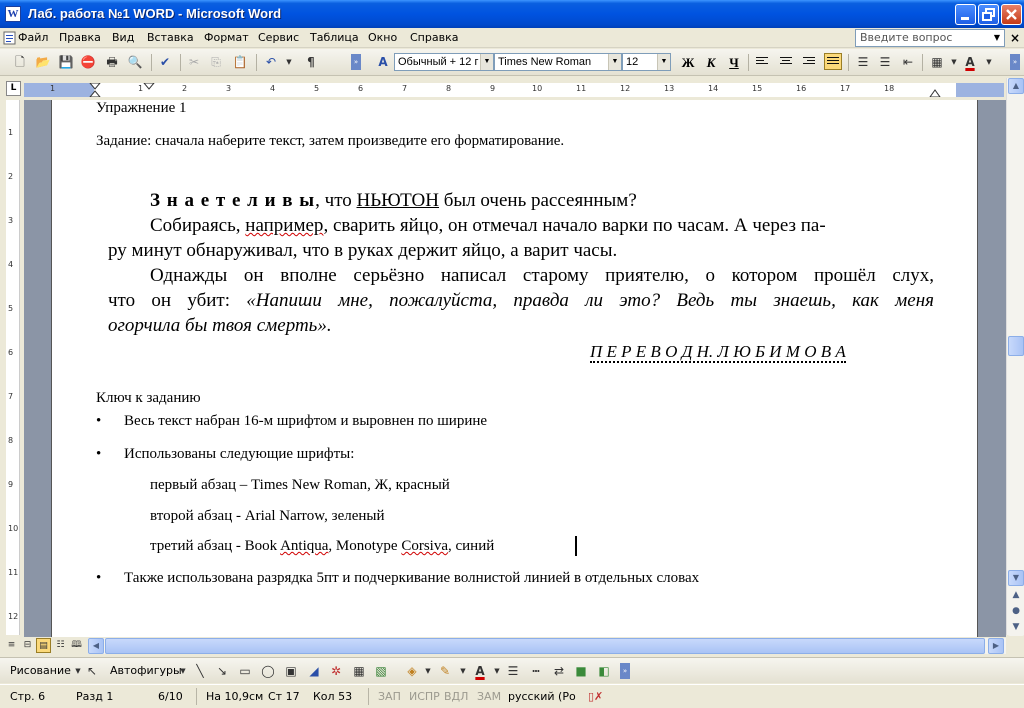 The height and width of the screenshot is (708, 1024). Describe the element at coordinates (935, 93) in the screenshot. I see `right-indent-marker` at that location.